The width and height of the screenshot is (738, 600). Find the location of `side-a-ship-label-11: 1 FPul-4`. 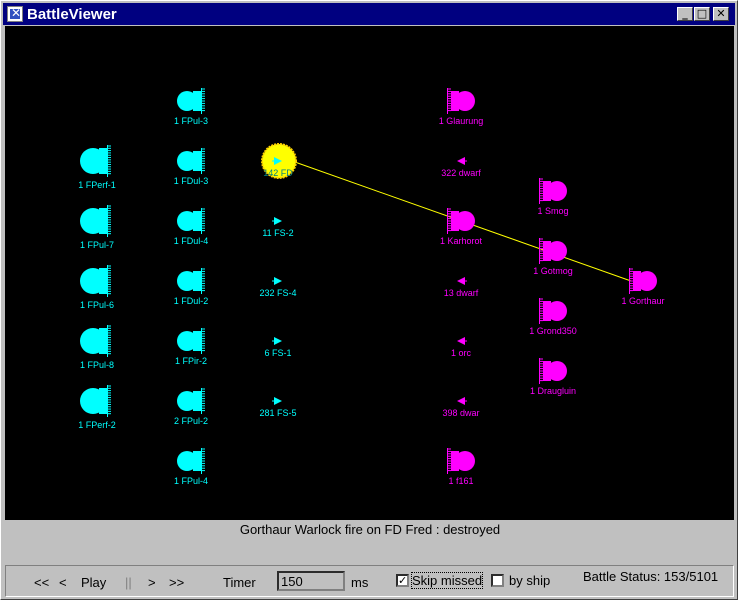

side-a-ship-label-11: 1 FPul-4 is located at coordinates (191, 481).